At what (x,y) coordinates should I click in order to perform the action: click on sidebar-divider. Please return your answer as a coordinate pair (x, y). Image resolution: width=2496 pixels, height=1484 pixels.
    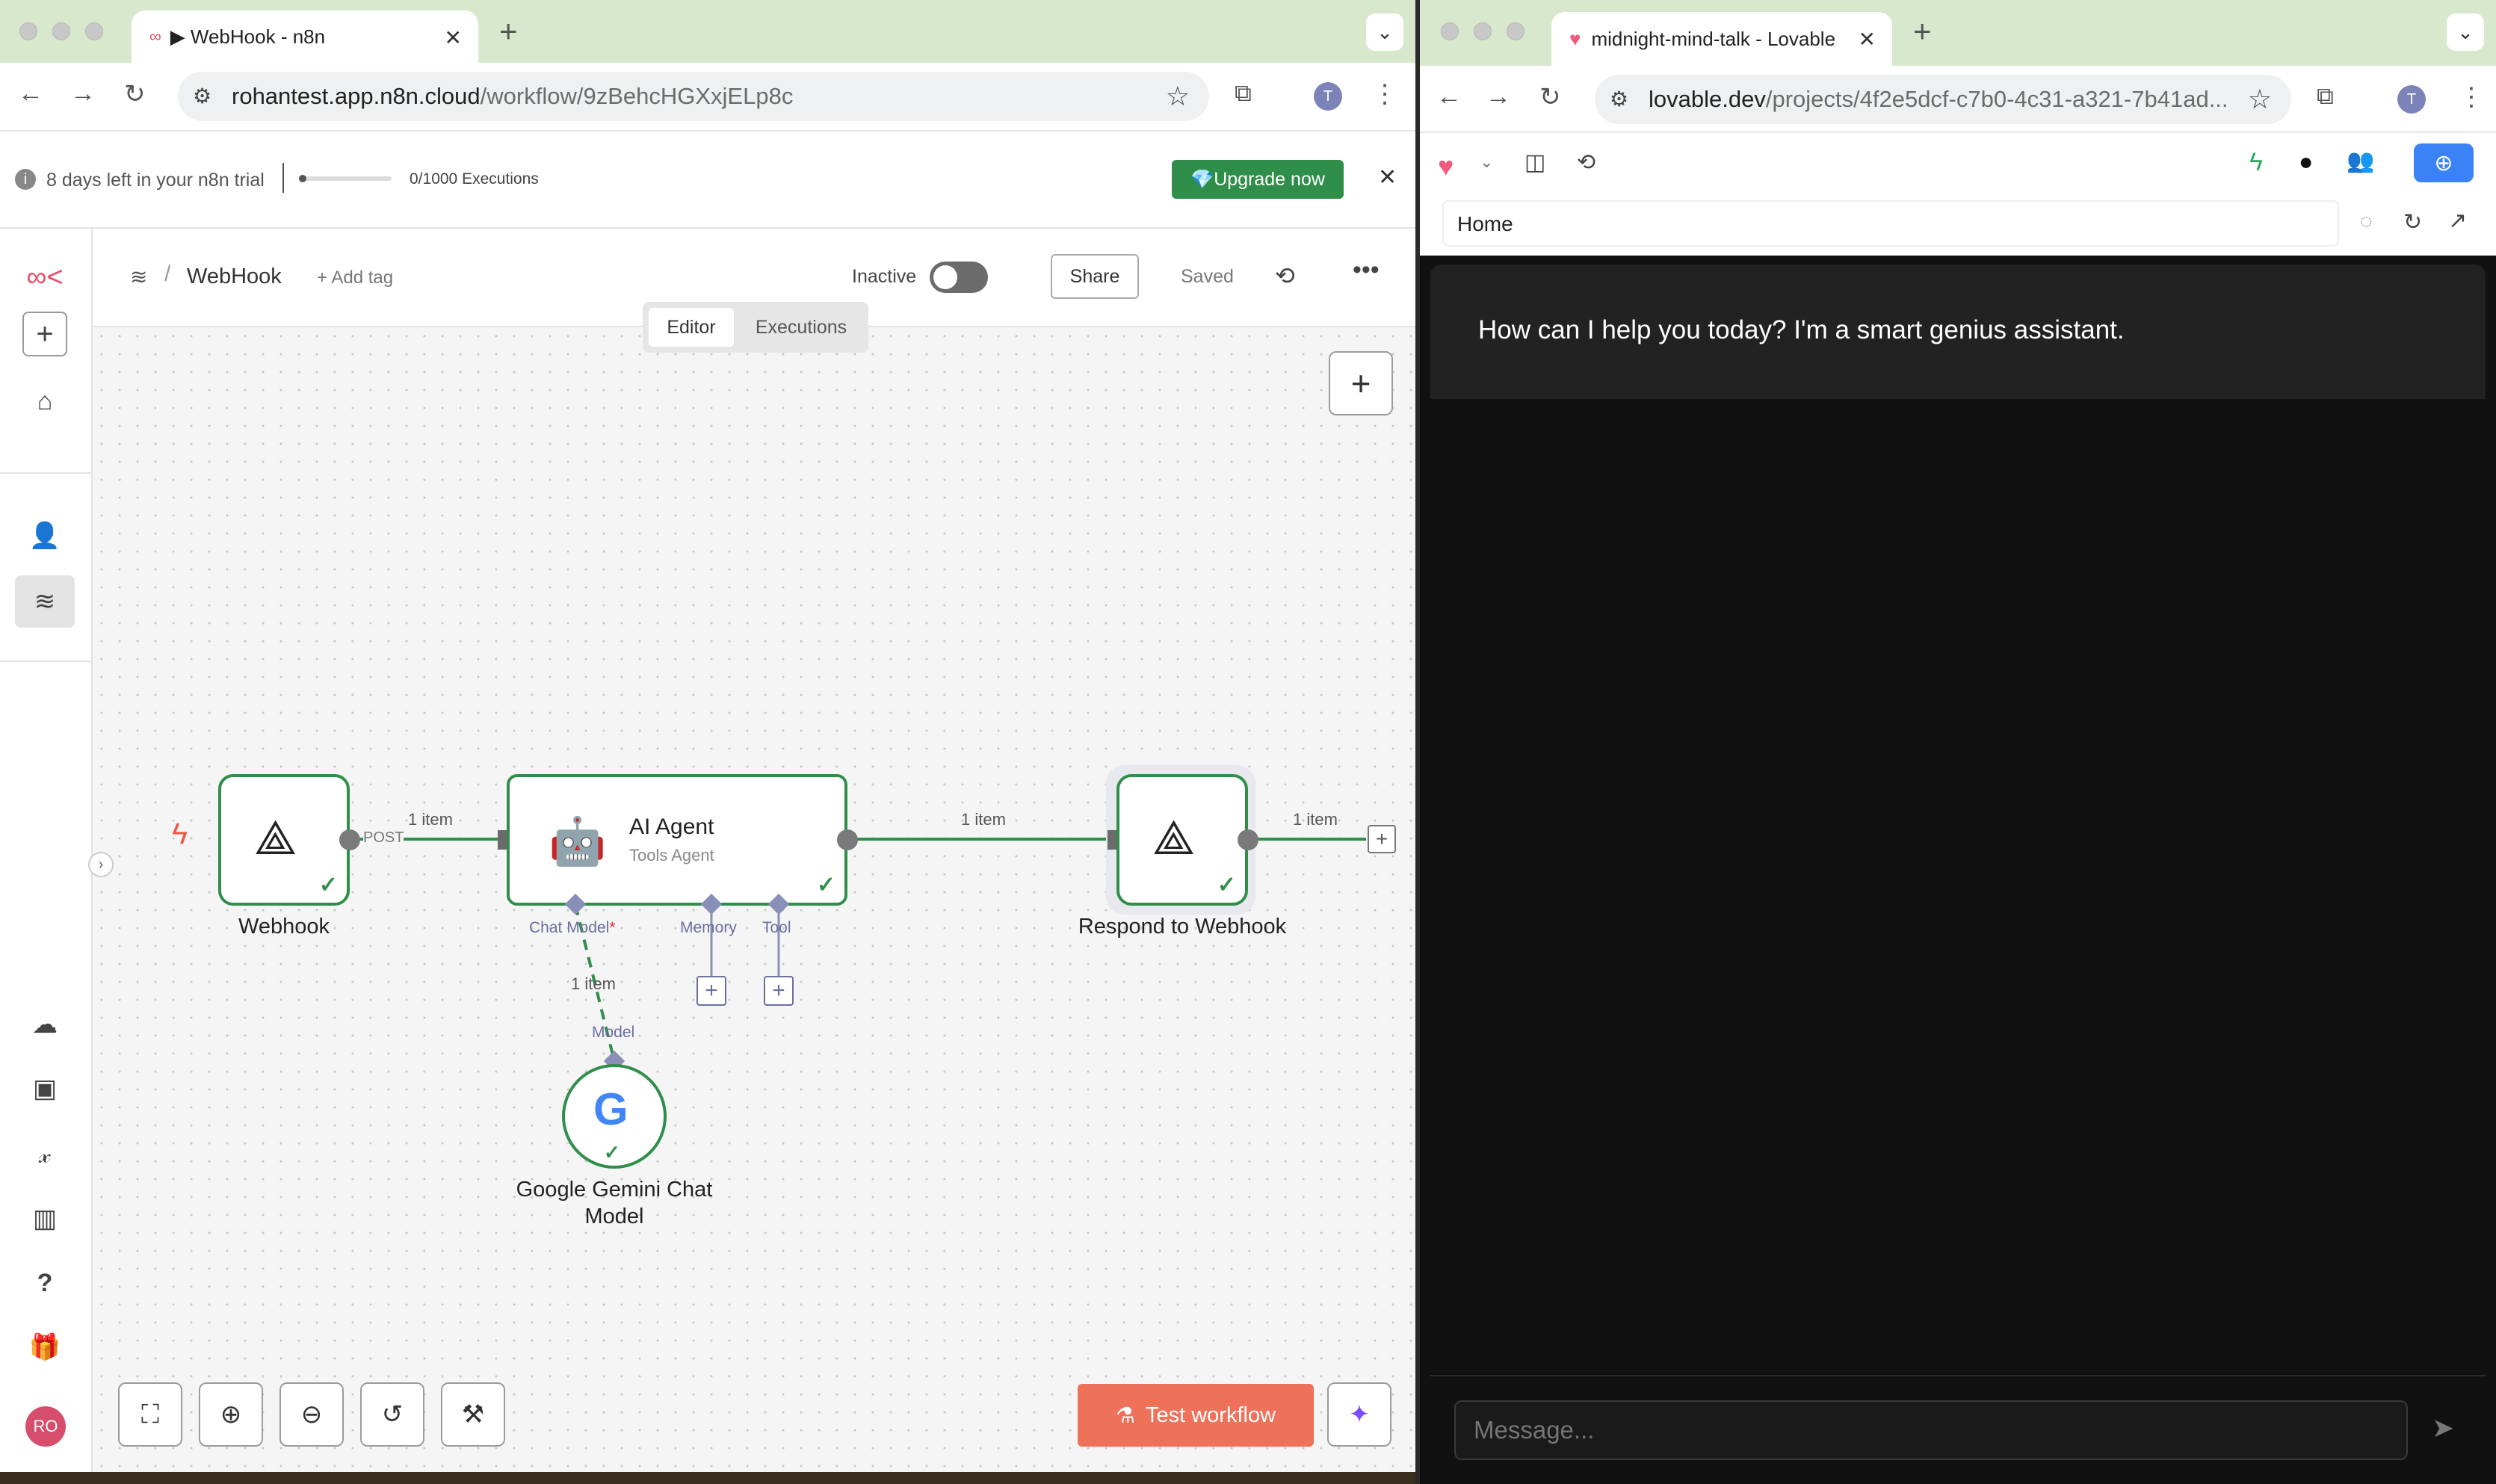
    Looking at the image, I should click on (46, 473).